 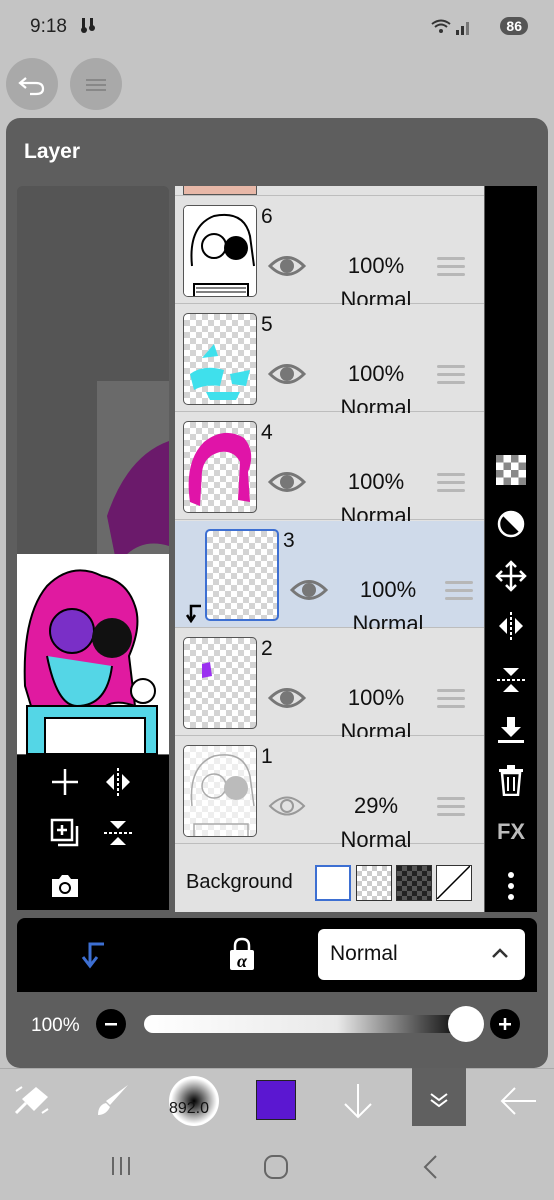 What do you see at coordinates (276, 1169) in the screenshot?
I see `home-icon` at bounding box center [276, 1169].